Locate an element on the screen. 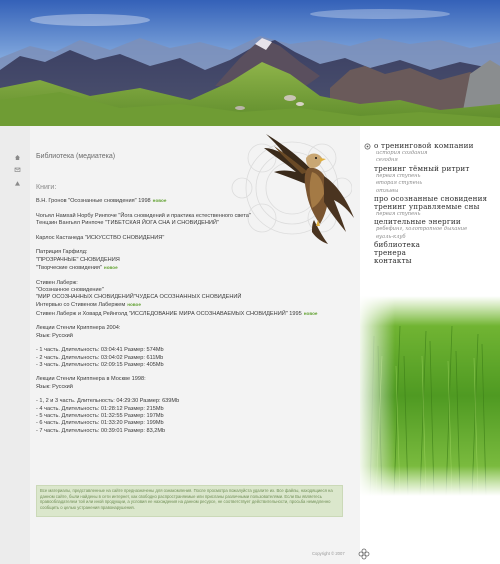  book-link: Патриция Гарфилд: is located at coordinates (191, 252).